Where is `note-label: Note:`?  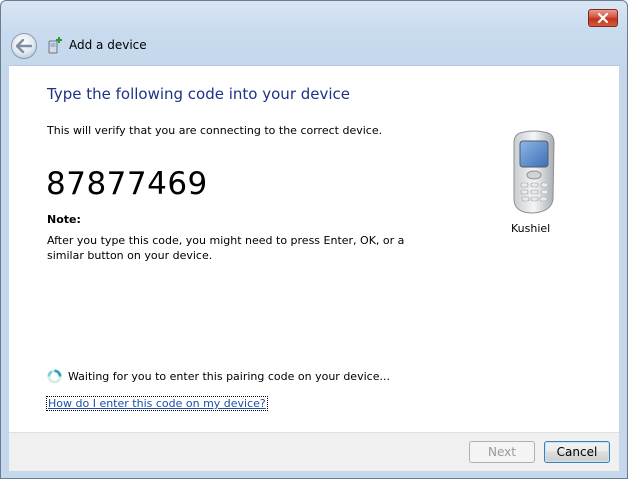 note-label: Note: is located at coordinates (64, 219).